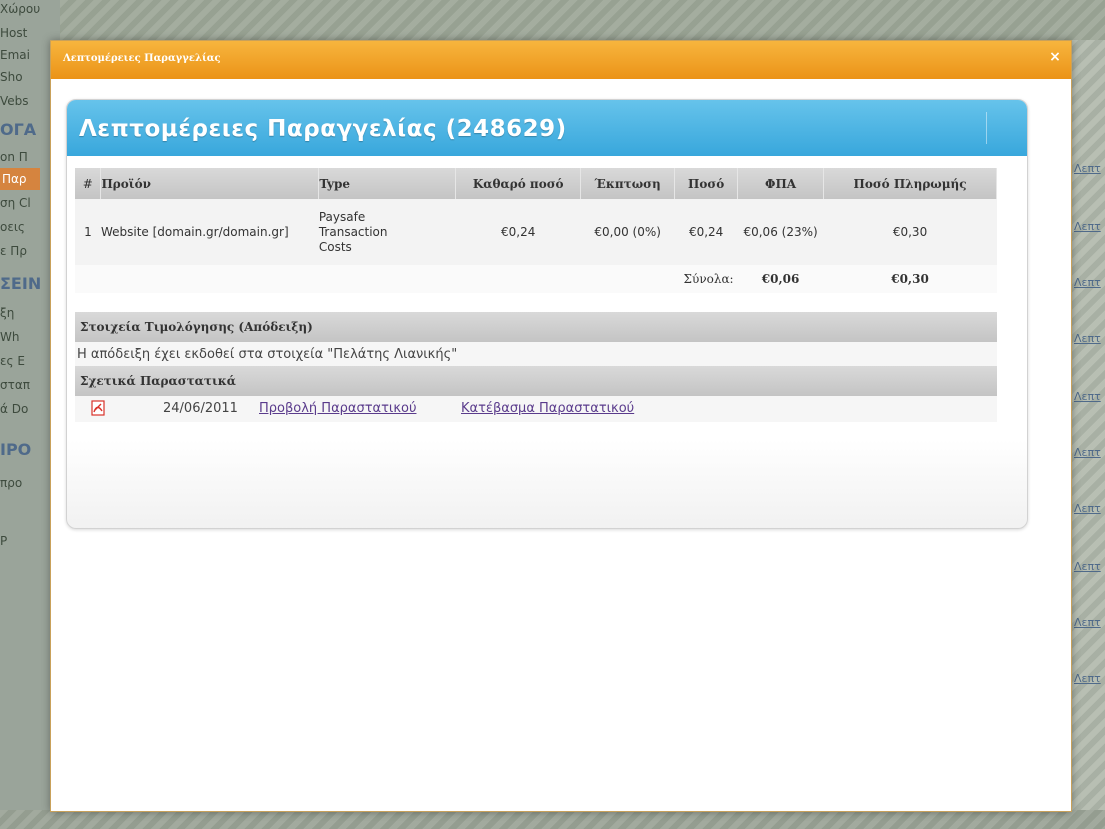 This screenshot has height=829, width=1105. Describe the element at coordinates (536, 381) in the screenshot. I see `documents-section-header: Σχετικά Παραστατικά` at that location.